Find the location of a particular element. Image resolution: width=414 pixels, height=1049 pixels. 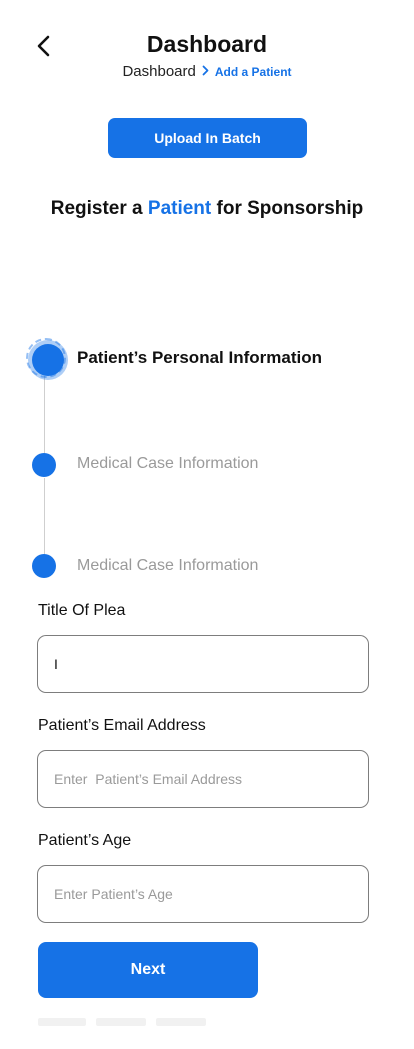

title-of-plea-label: Title Of Plea is located at coordinates (82, 610).